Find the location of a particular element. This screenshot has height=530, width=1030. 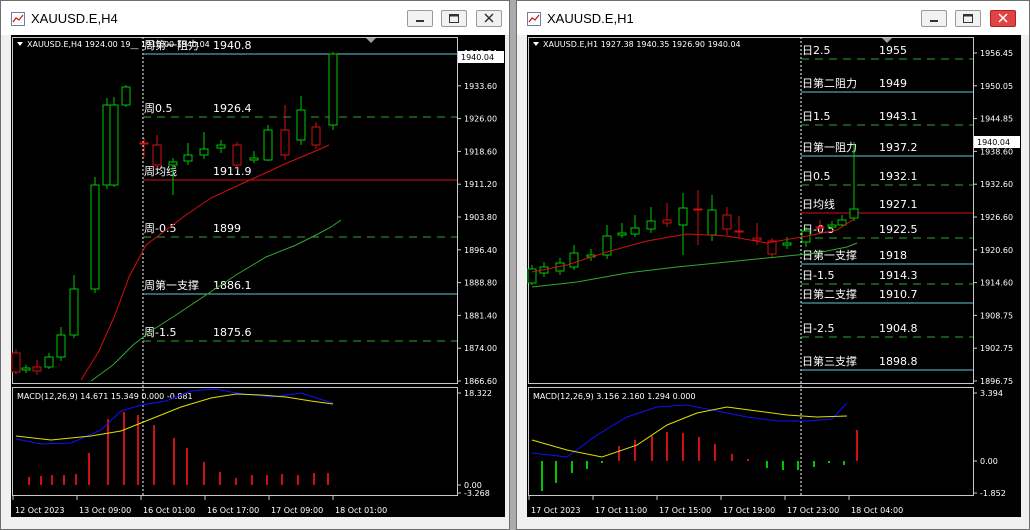

macd-axis-label: -3.268 is located at coordinates (477, 493).